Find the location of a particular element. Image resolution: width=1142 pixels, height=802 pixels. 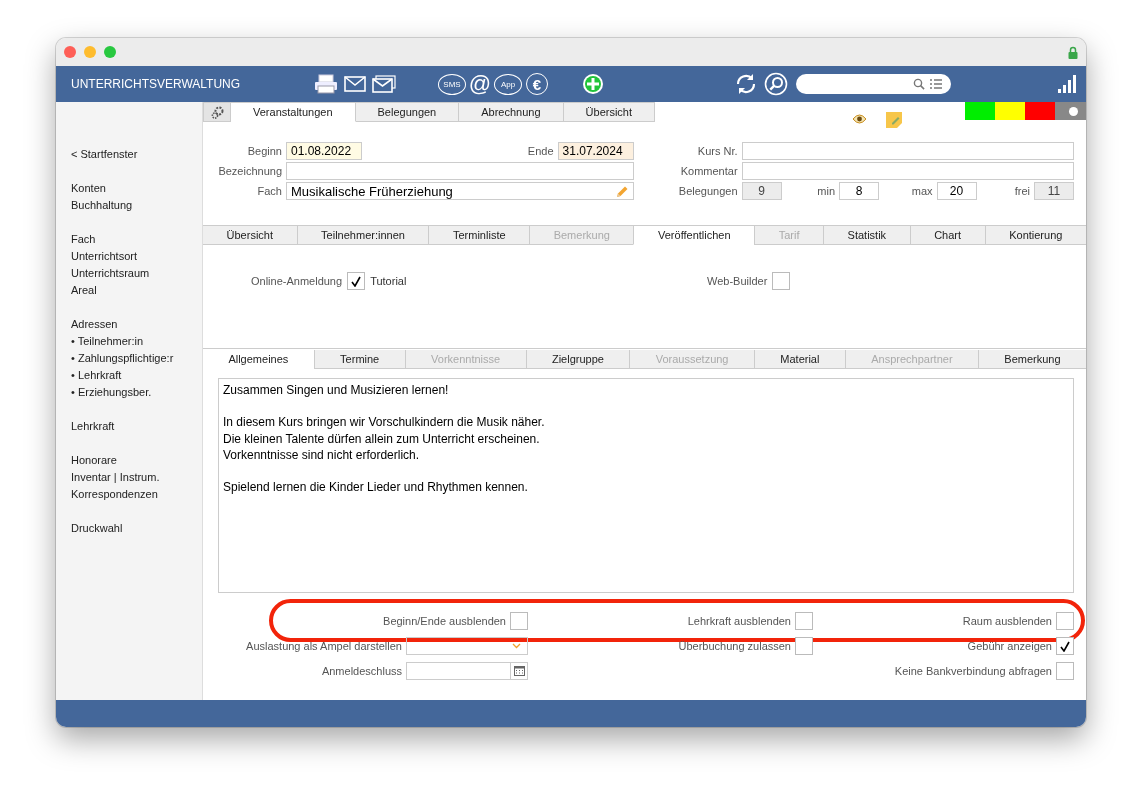

search-icon is located at coordinates (776, 84).